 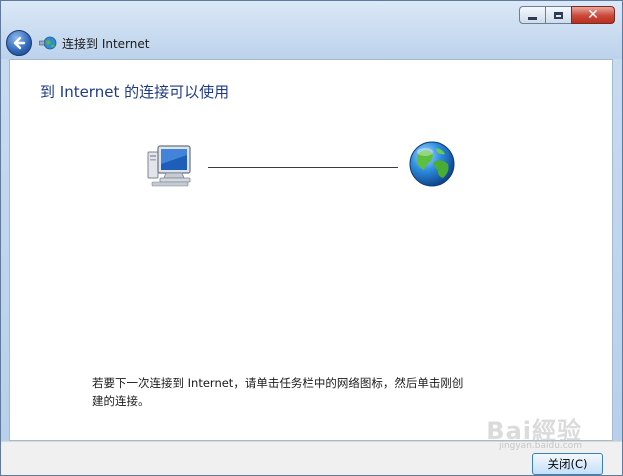 I want to click on maximize-icon, so click(x=558, y=15).